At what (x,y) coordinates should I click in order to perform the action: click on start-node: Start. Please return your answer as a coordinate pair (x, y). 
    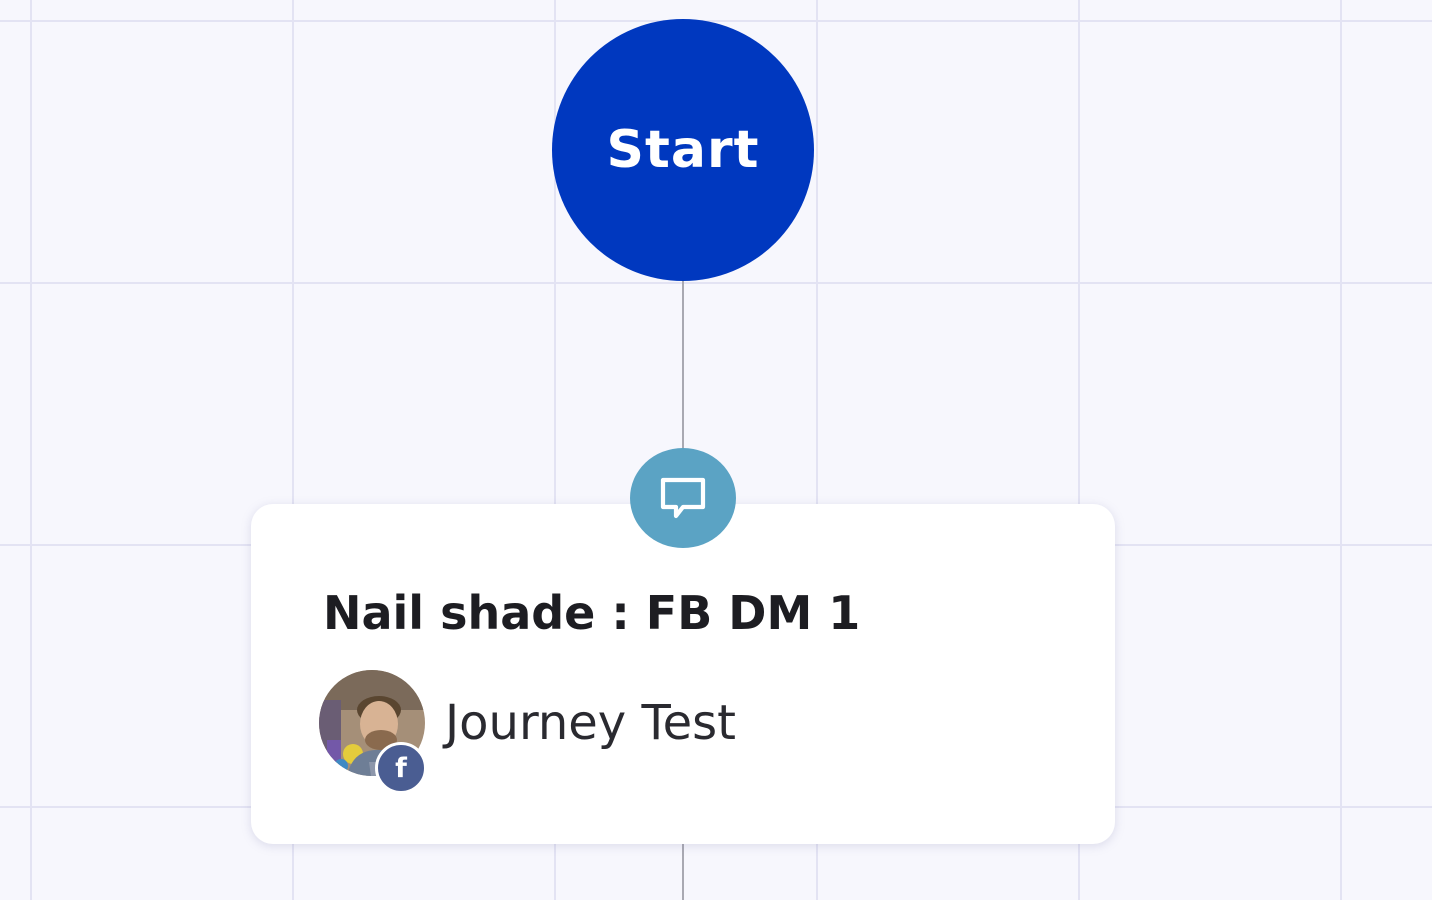
    Looking at the image, I should click on (683, 150).